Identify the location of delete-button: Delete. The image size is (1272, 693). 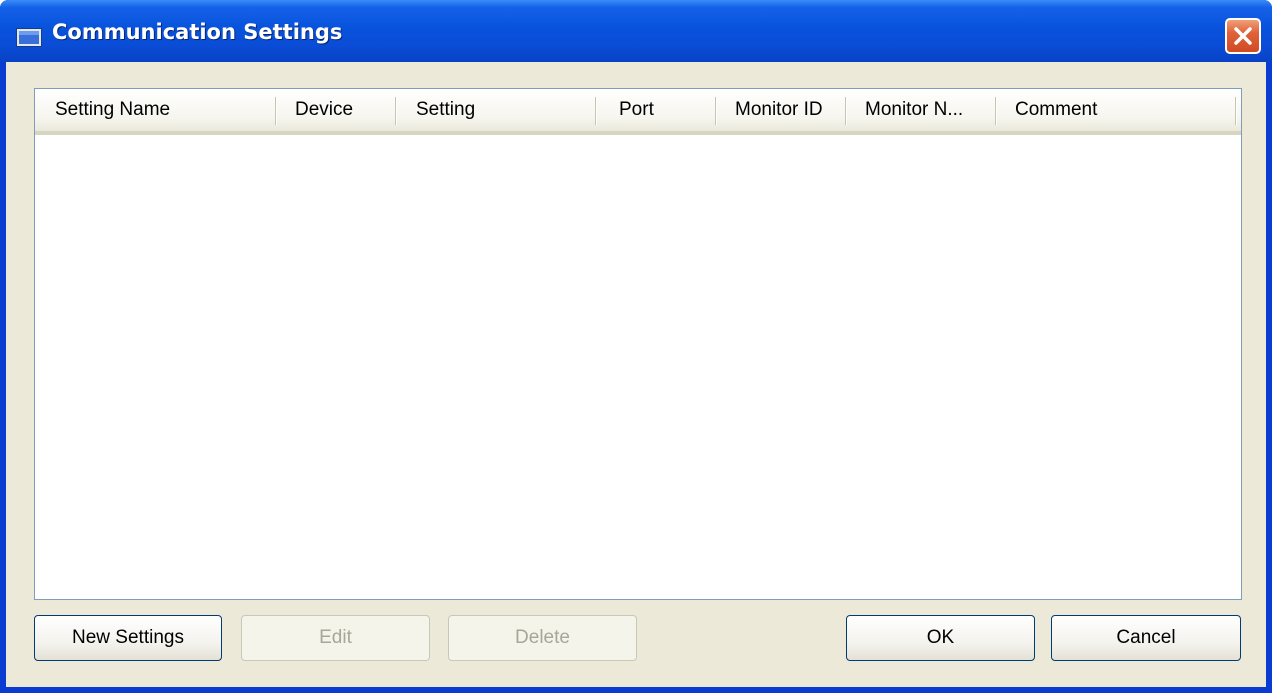
(542, 638).